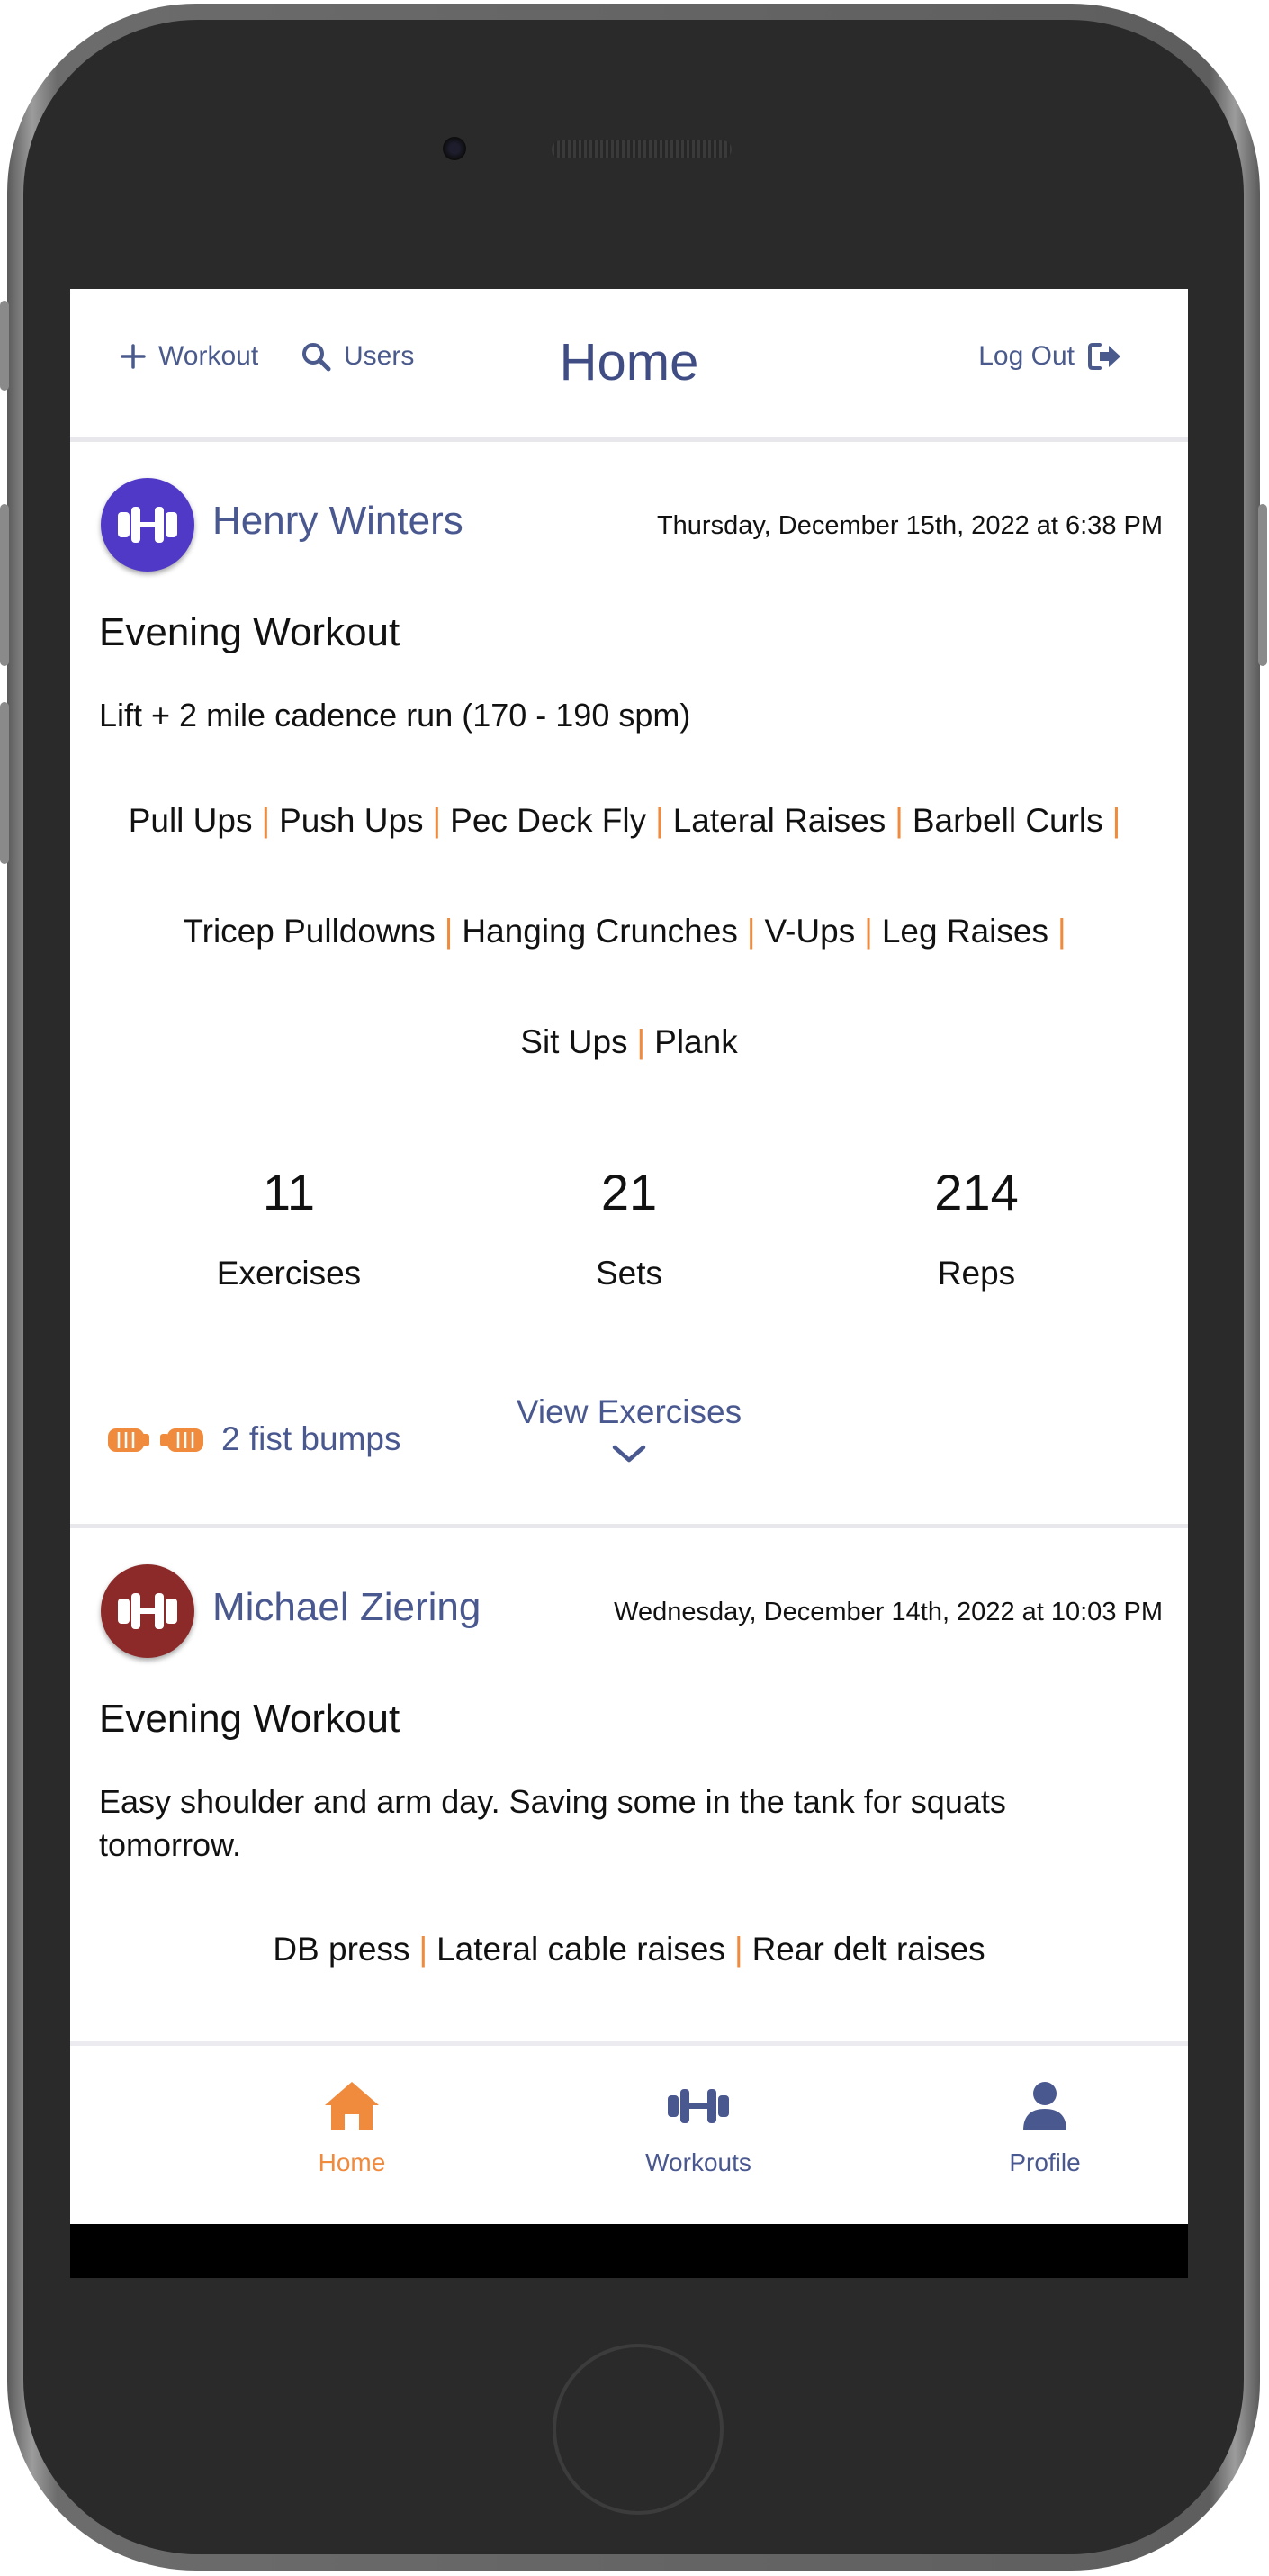 This screenshot has height=2576, width=1269. What do you see at coordinates (352, 2162) in the screenshot?
I see `tab-home-label: Home` at bounding box center [352, 2162].